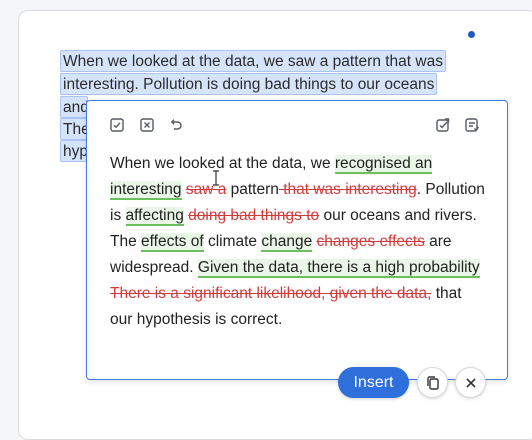 This screenshot has width=532, height=440. I want to click on close-button, so click(470, 382).